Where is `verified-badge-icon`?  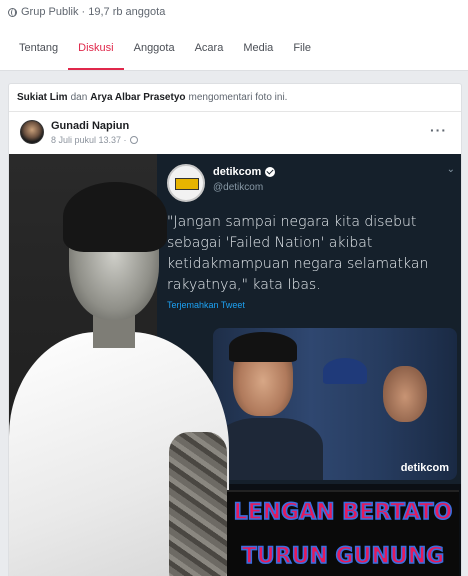 verified-badge-icon is located at coordinates (270, 172).